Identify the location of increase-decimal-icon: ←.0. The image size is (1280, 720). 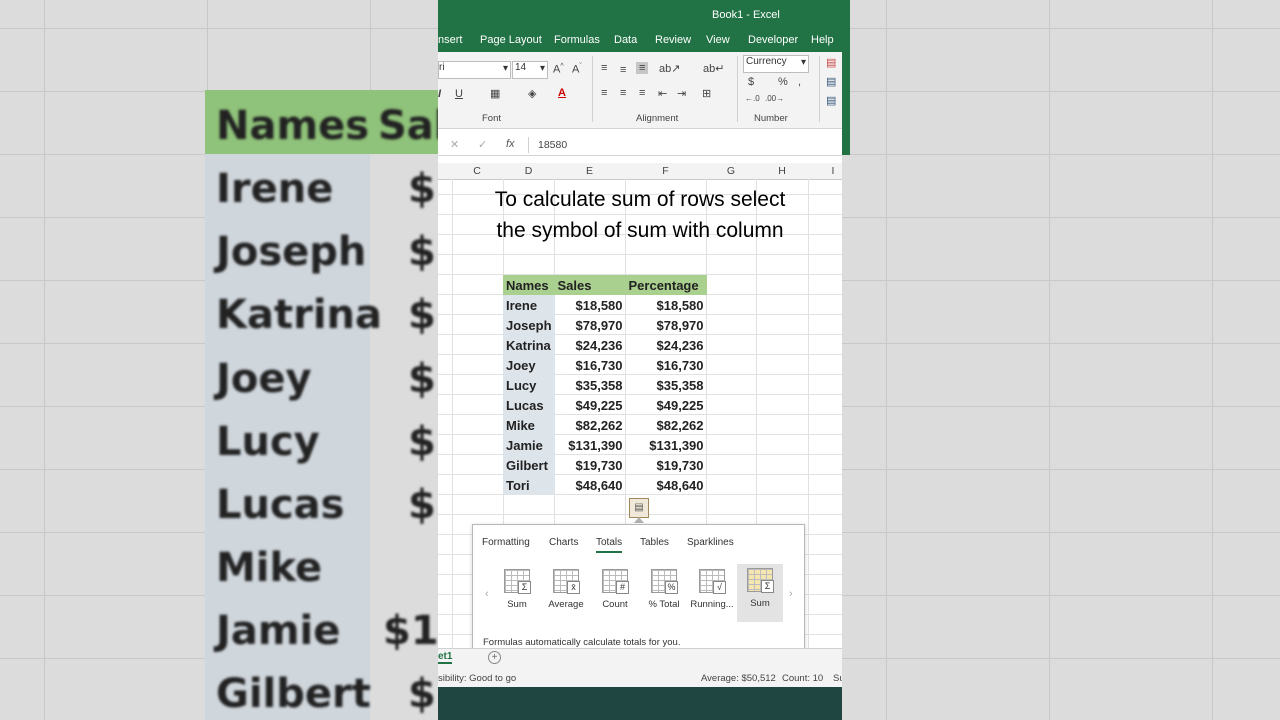
(752, 98).